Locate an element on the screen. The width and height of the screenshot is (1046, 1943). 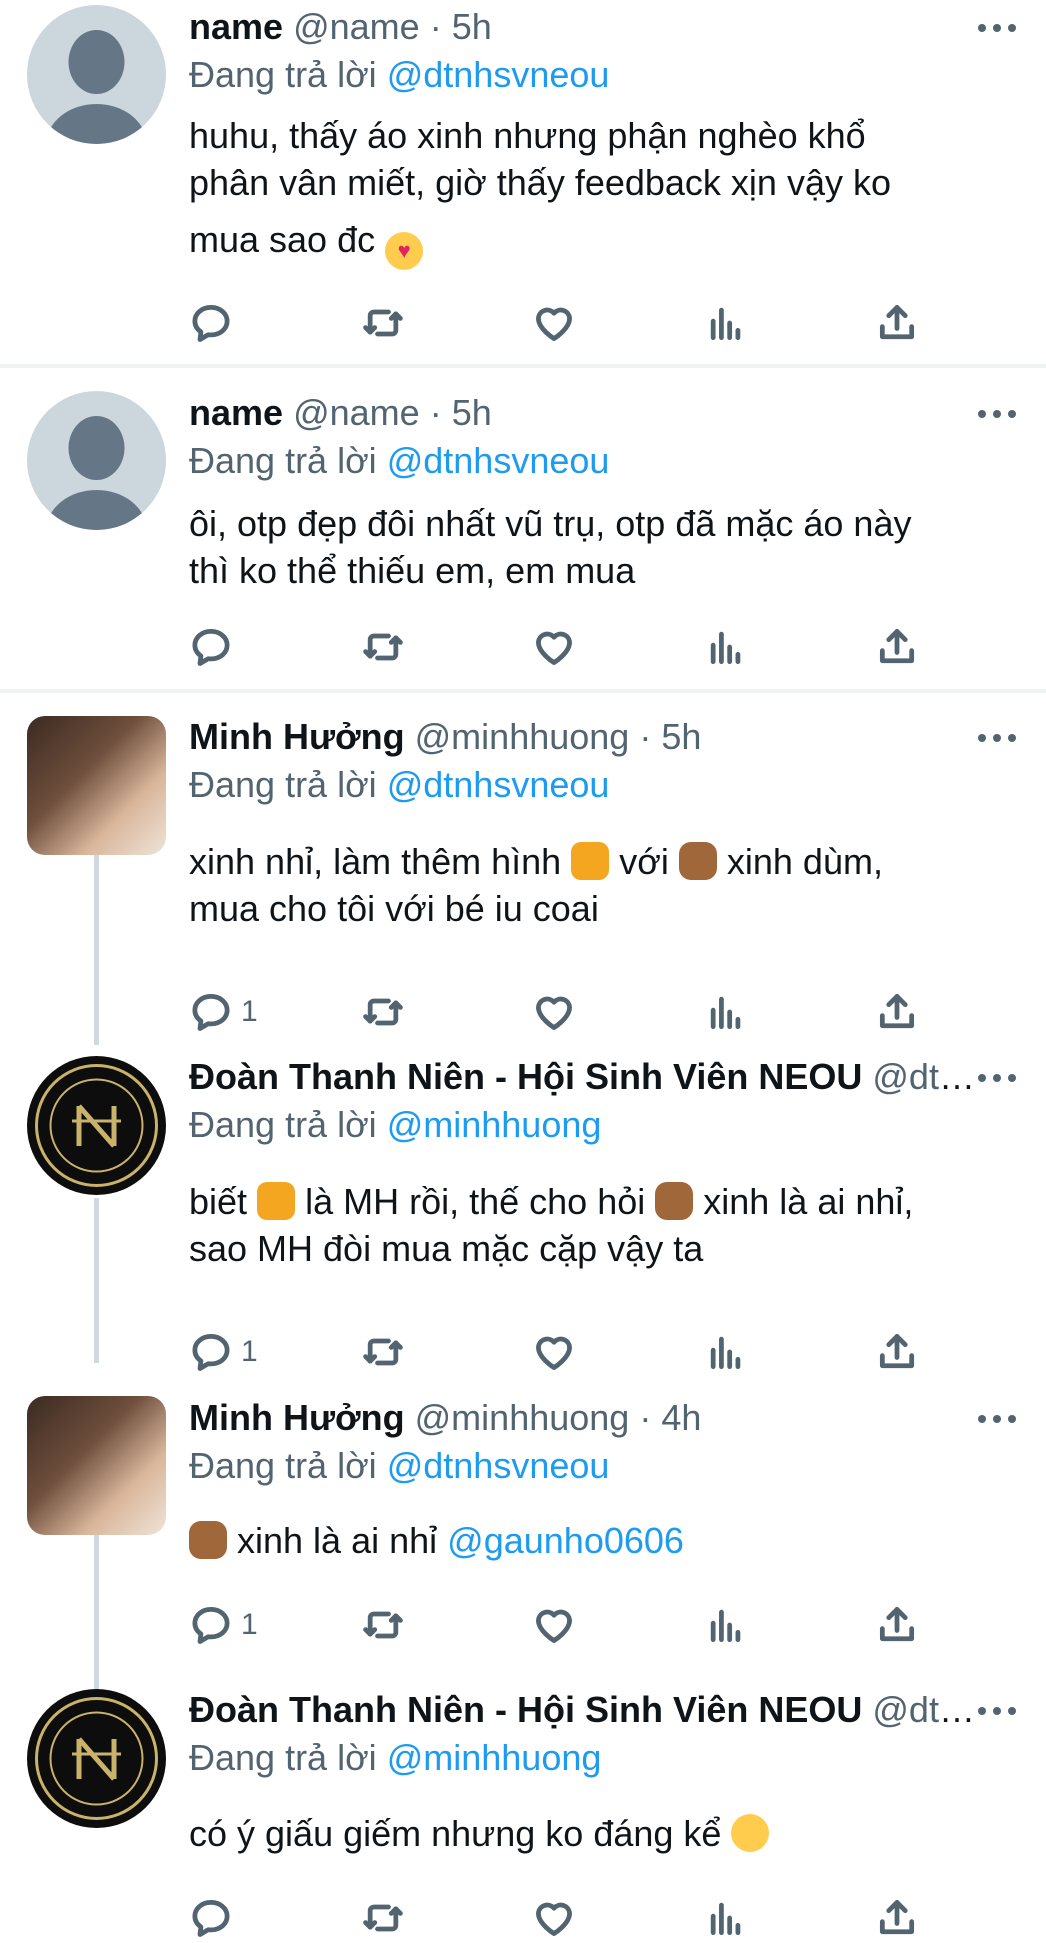
replying-to: Đang trả lời @minhhuong is located at coordinates (395, 1125).